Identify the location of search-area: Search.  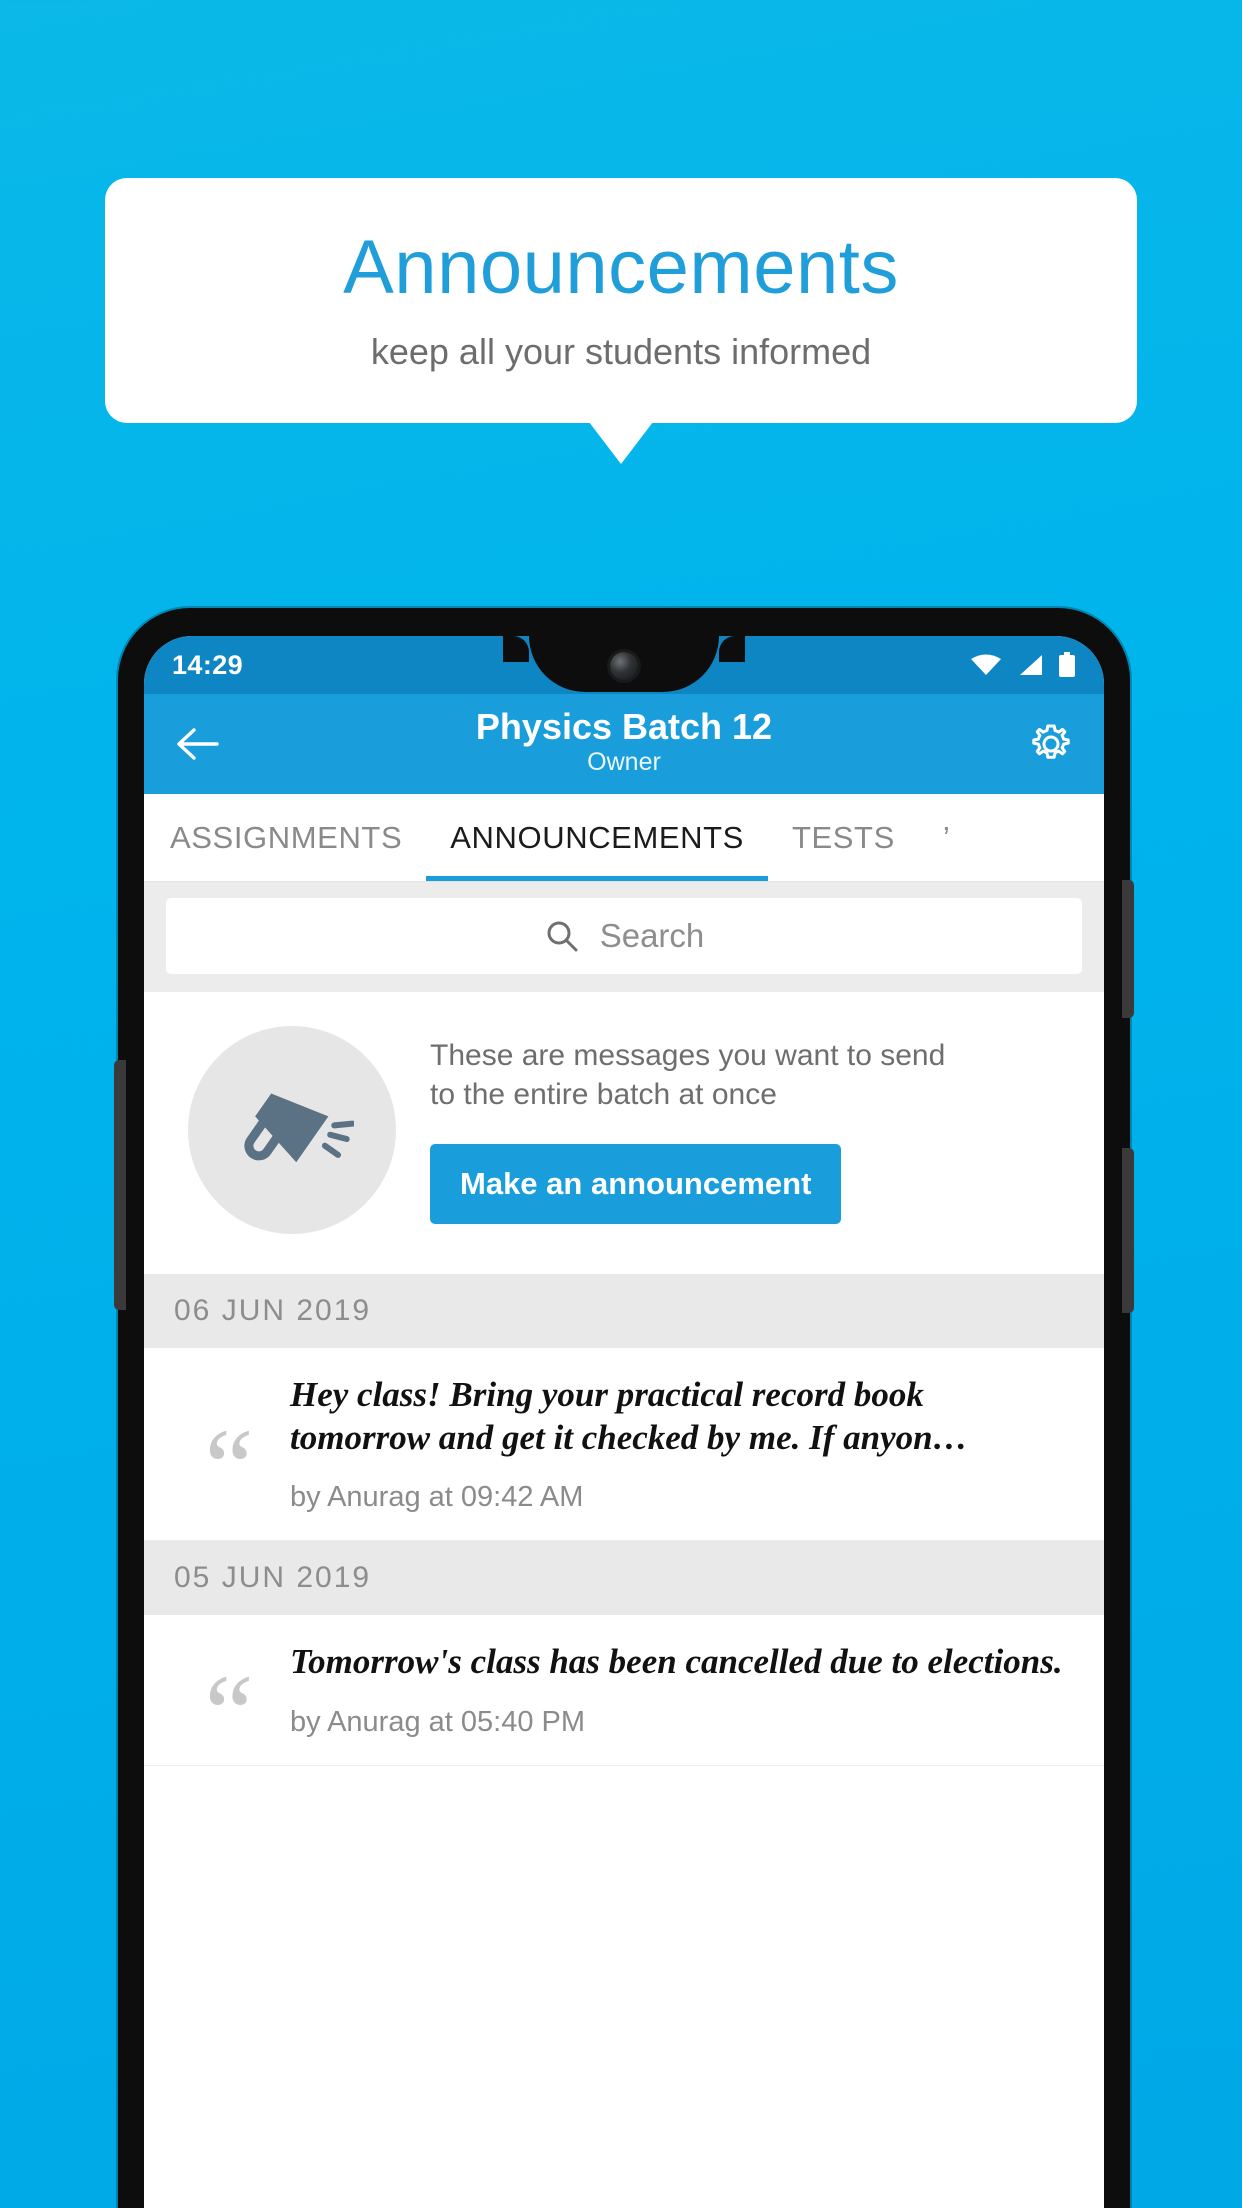
(624, 937).